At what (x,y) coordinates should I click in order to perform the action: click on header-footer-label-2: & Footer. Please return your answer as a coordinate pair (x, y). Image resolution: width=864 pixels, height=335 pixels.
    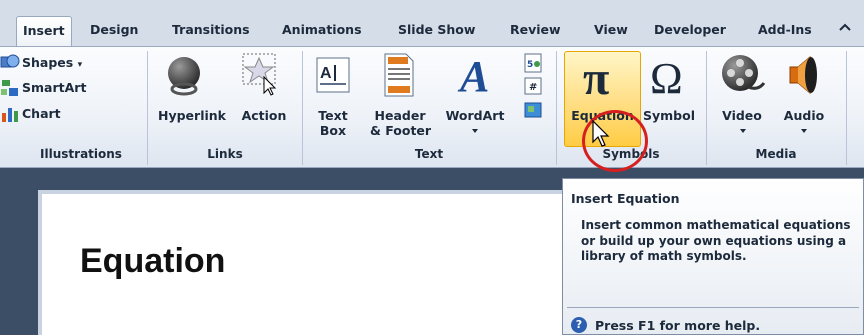
    Looking at the image, I should click on (401, 130).